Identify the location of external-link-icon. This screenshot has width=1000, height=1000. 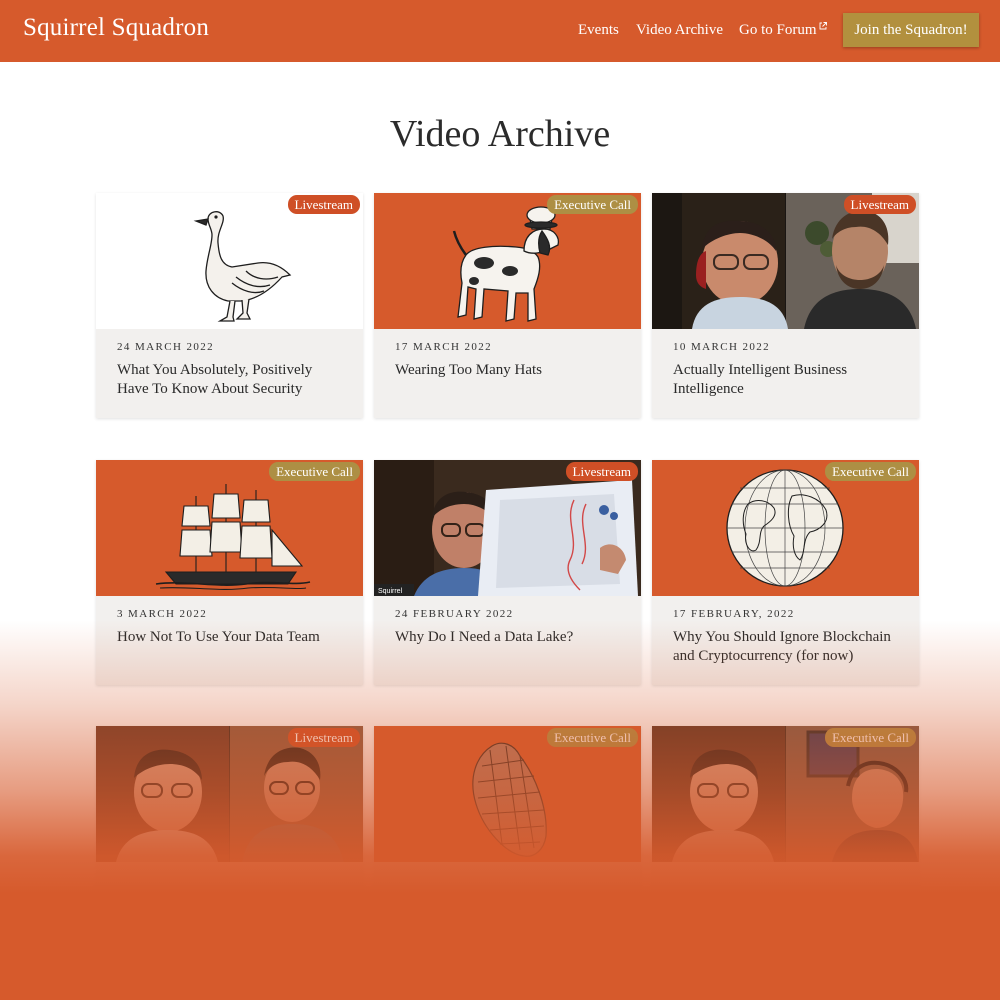
(823, 26).